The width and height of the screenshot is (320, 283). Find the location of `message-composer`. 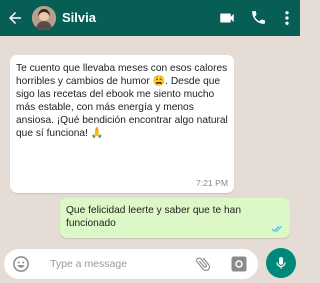

message-composer is located at coordinates (131, 264).